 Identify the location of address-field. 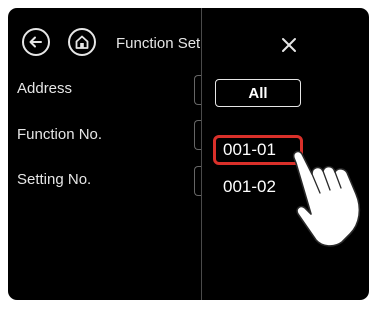
(197, 90).